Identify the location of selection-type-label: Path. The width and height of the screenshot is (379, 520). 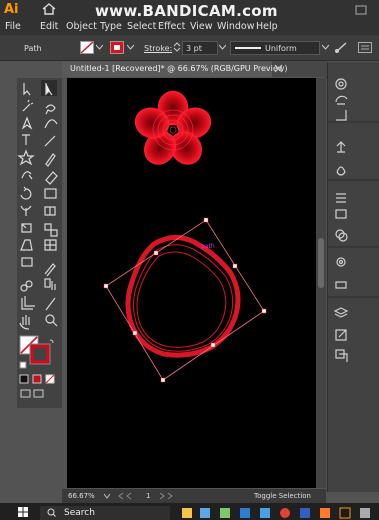
(33, 48).